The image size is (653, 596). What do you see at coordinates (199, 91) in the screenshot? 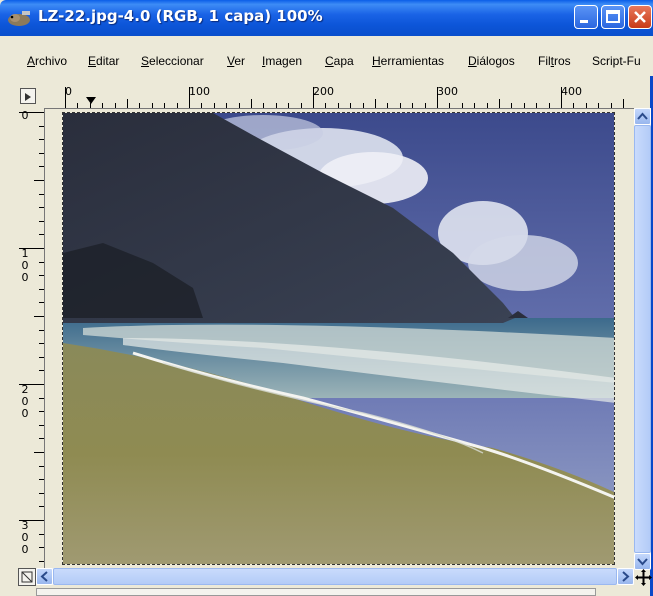
I see `hruler-label-100: 100` at bounding box center [199, 91].